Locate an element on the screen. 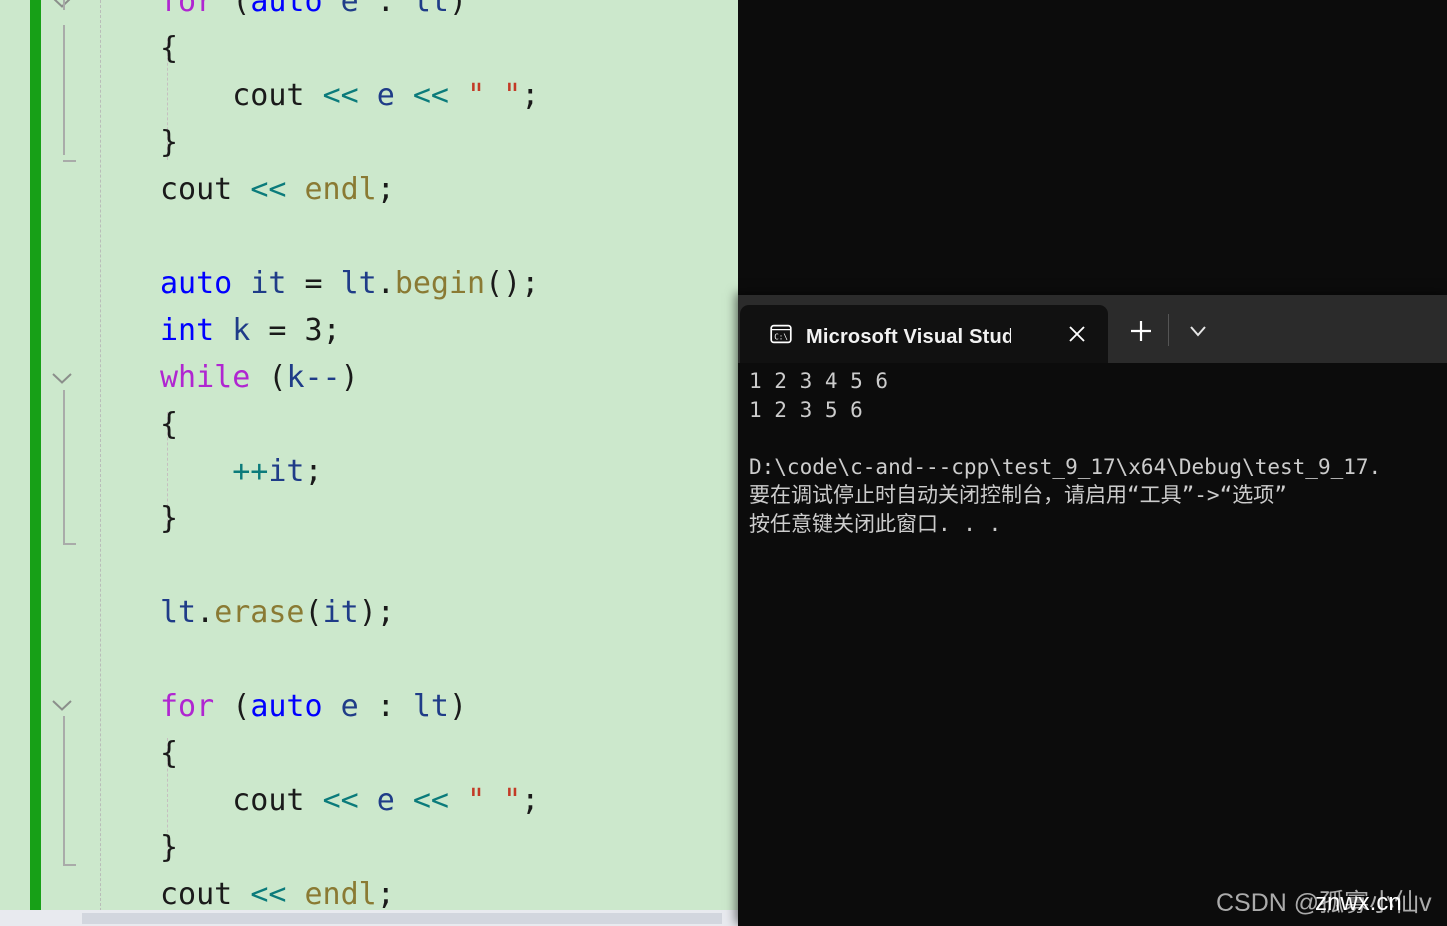 The image size is (1447, 926). code-token: ); is located at coordinates (376, 612).